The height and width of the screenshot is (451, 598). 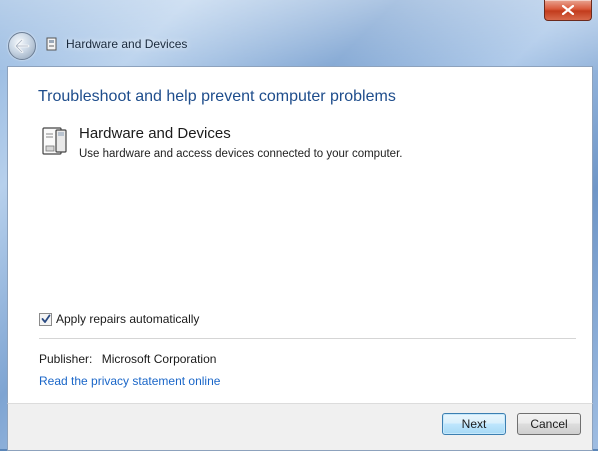 I want to click on apply-repairs-label: Apply repairs automatically, so click(x=127, y=319).